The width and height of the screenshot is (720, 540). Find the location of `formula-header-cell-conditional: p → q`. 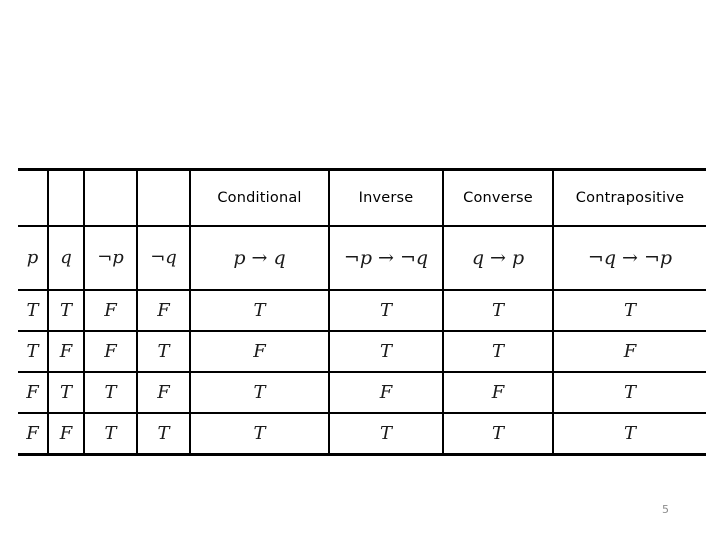

formula-header-cell-conditional: p → q is located at coordinates (259, 257).